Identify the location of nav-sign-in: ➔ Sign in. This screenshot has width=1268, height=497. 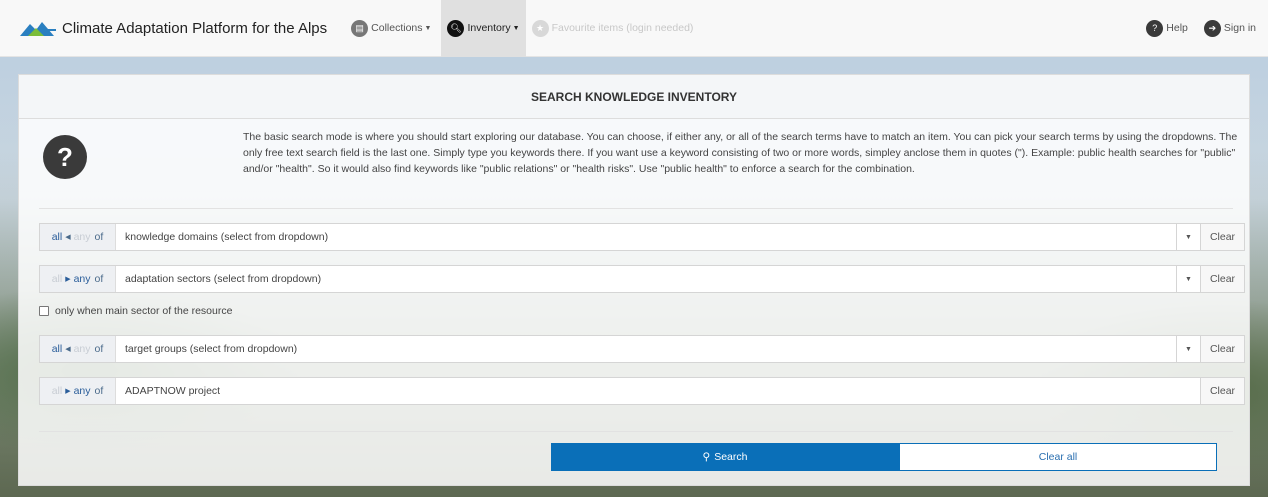
(1230, 28).